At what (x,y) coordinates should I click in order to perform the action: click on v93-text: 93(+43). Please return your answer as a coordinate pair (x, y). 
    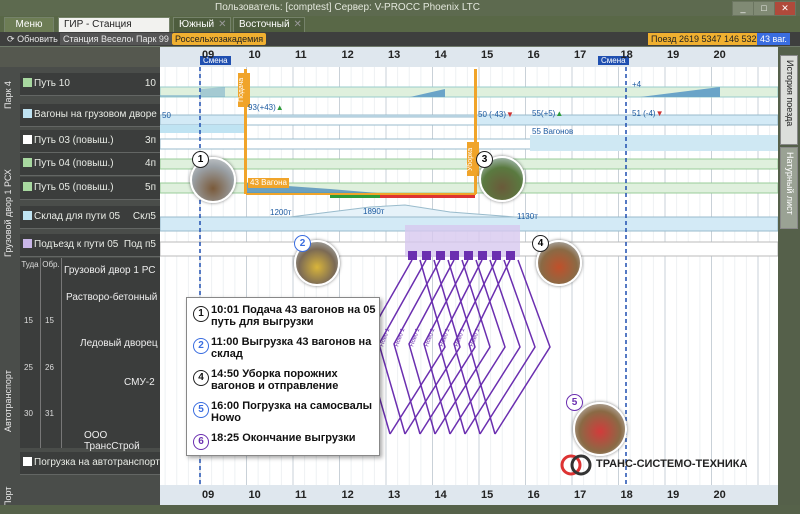
    Looking at the image, I should click on (262, 107).